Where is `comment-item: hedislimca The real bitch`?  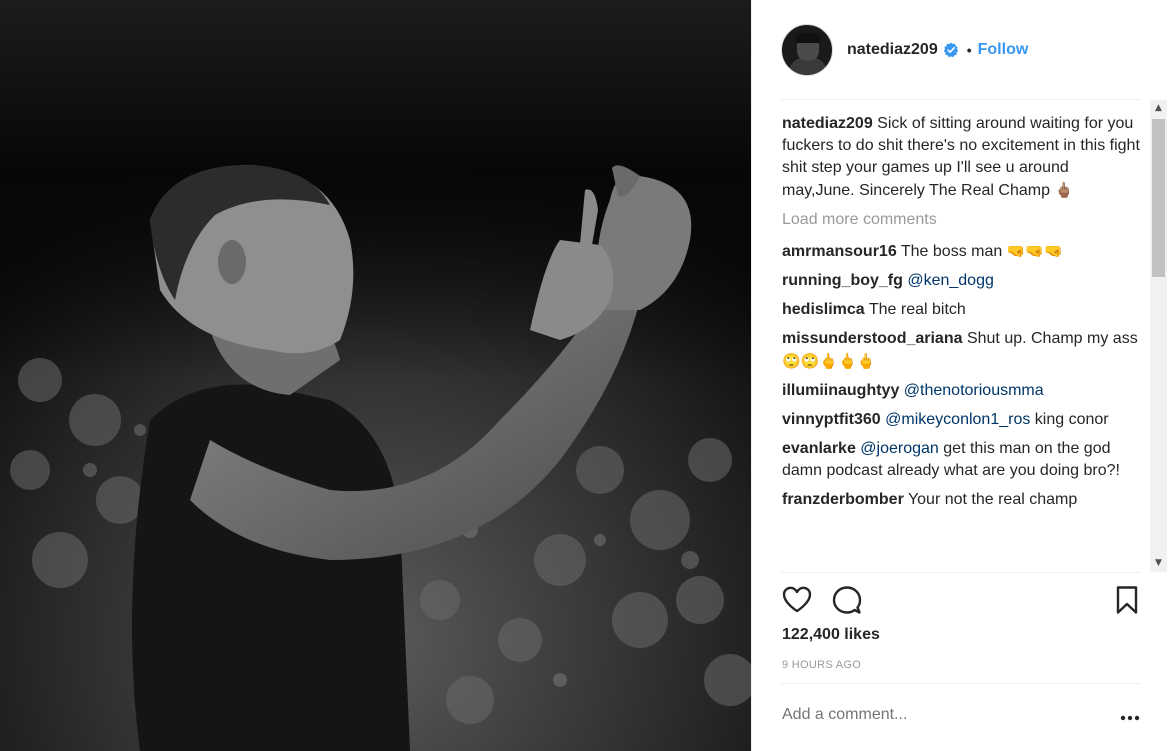
comment-item: hedislimca The real bitch is located at coordinates (963, 310).